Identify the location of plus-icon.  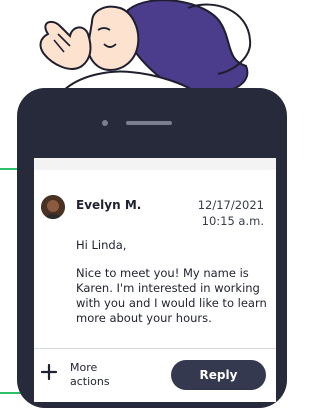
(49, 372).